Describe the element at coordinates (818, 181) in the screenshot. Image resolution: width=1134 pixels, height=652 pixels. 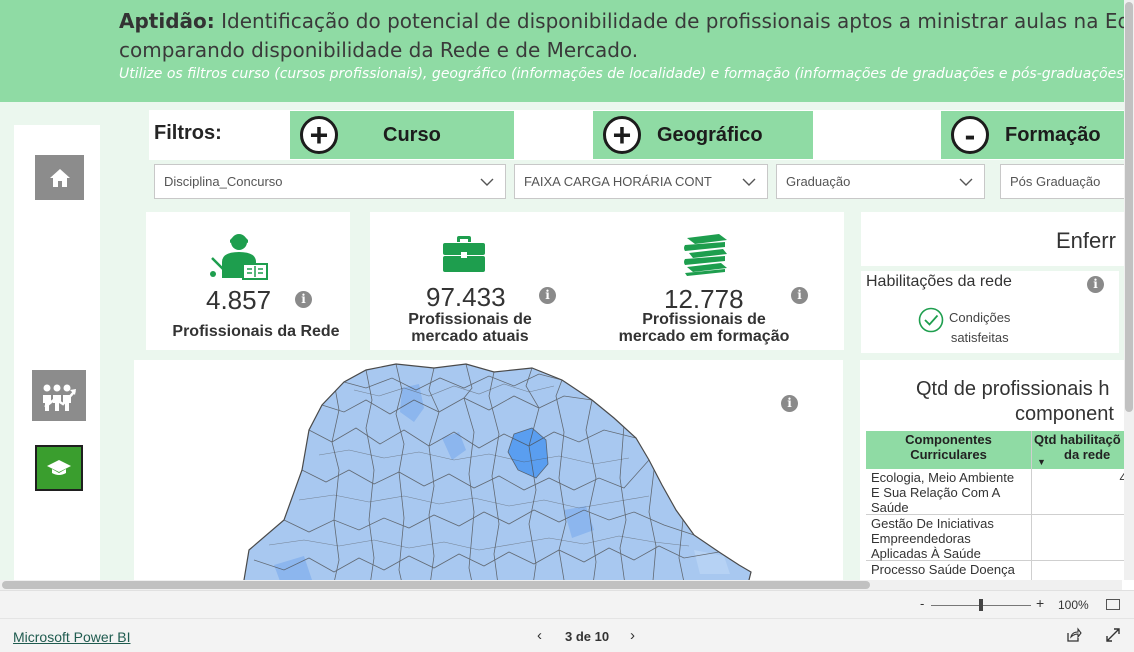
I see `dropdown-value: Graduação` at that location.